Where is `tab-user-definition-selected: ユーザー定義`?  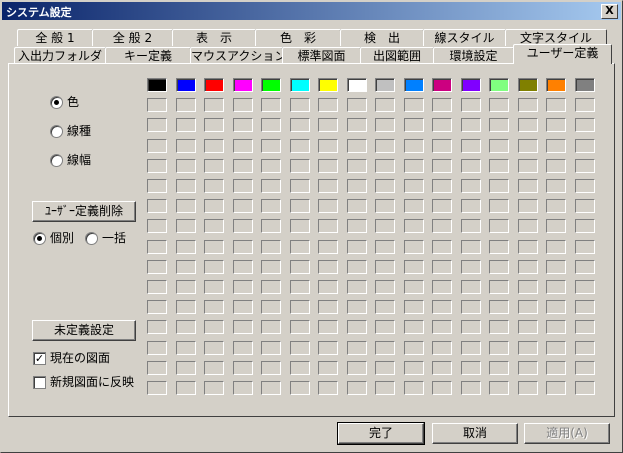 tab-user-definition-selected: ユーザー定義 is located at coordinates (562, 54).